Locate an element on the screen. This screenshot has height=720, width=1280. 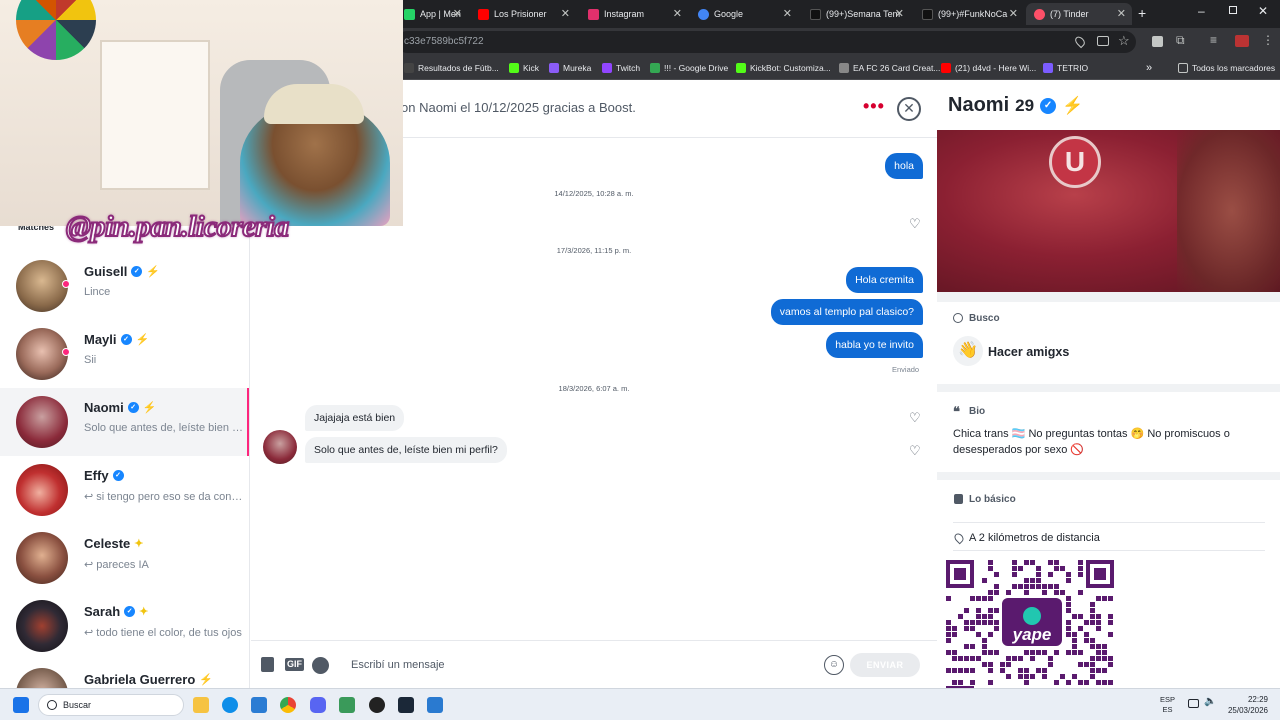
maximize-button is located at coordinates (1233, 10).